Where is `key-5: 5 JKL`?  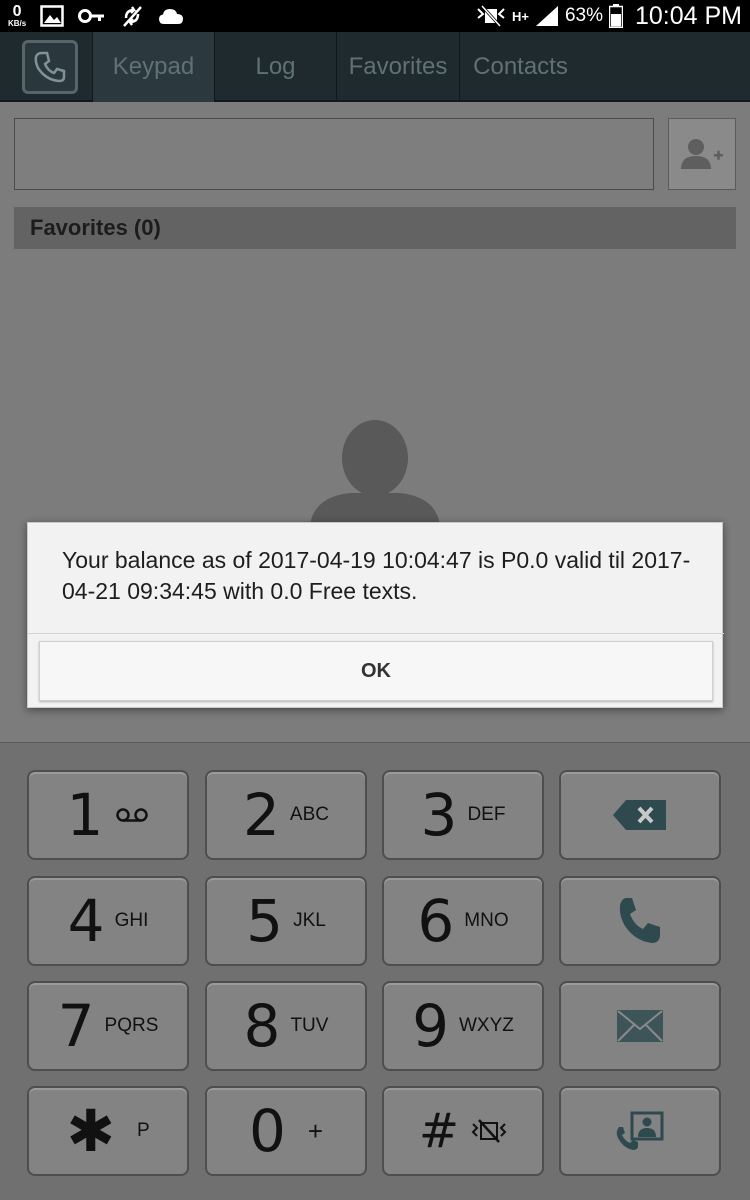 key-5: 5 JKL is located at coordinates (286, 921).